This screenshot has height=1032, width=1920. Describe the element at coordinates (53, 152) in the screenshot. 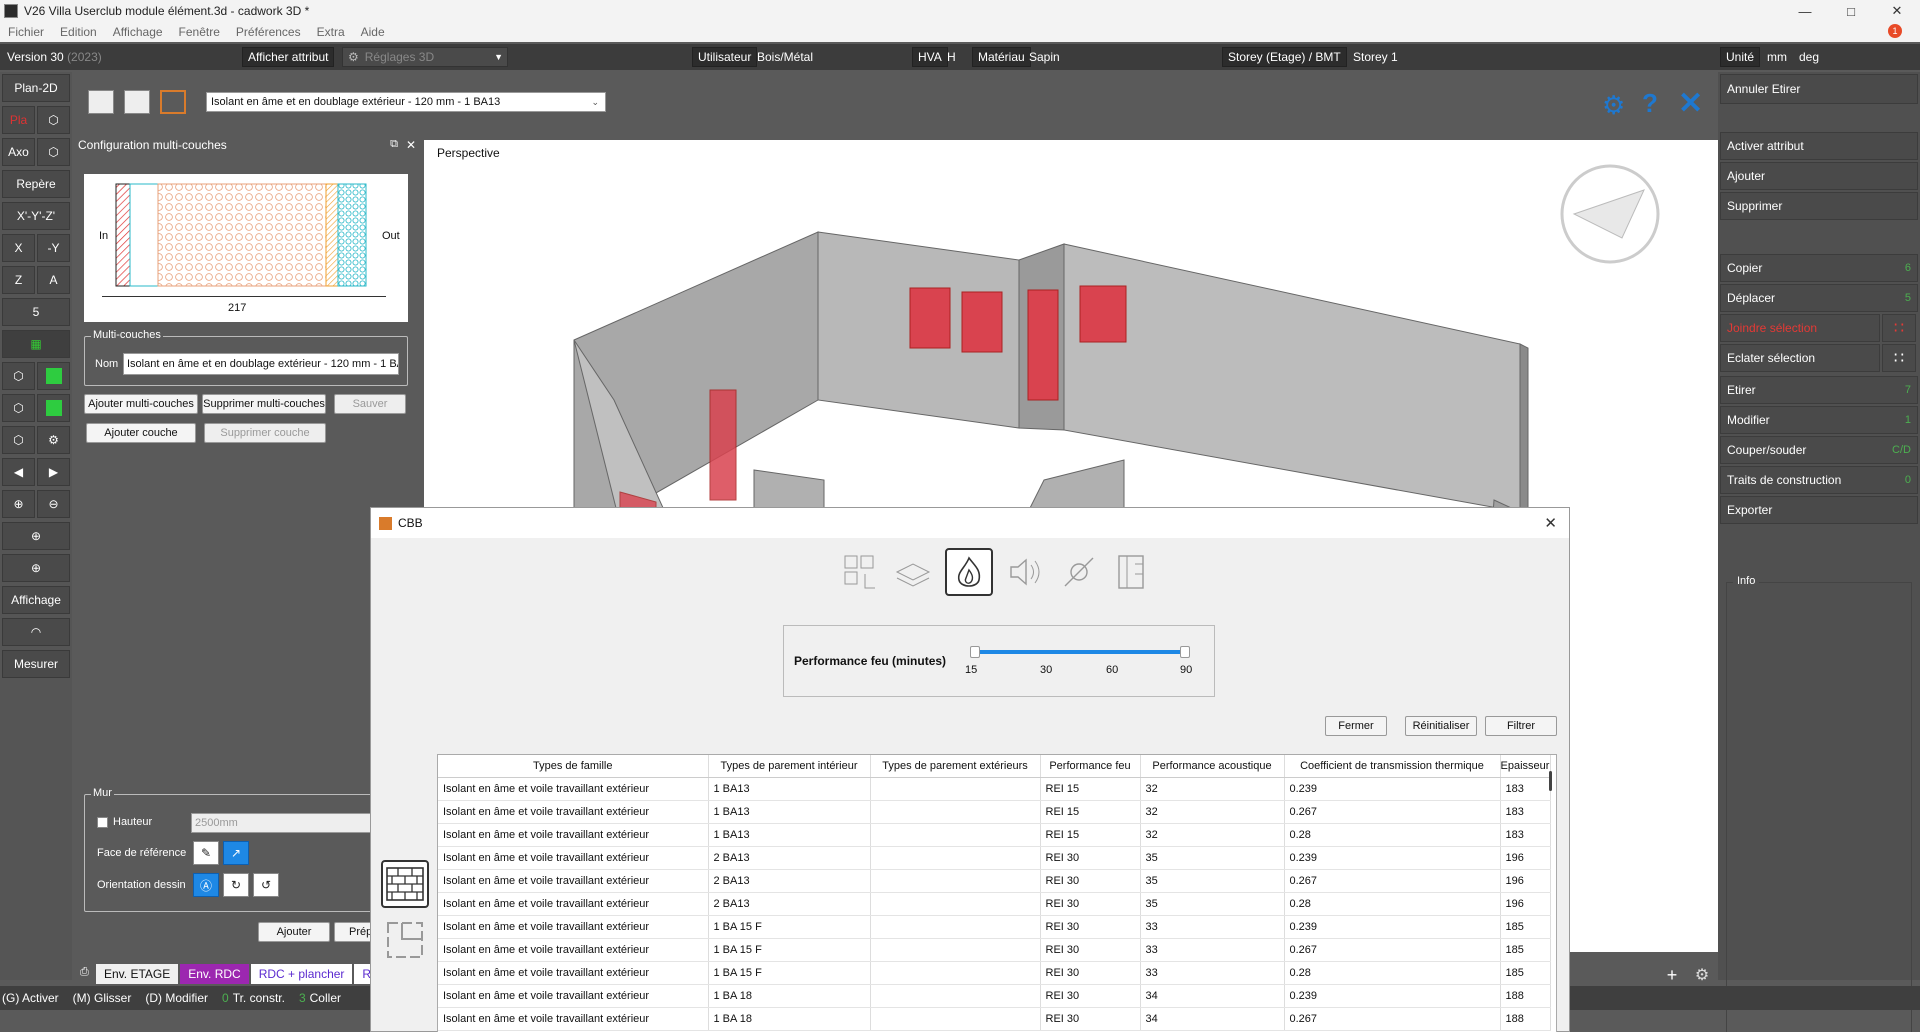

I see `cube-axo-icon: ⬡` at that location.